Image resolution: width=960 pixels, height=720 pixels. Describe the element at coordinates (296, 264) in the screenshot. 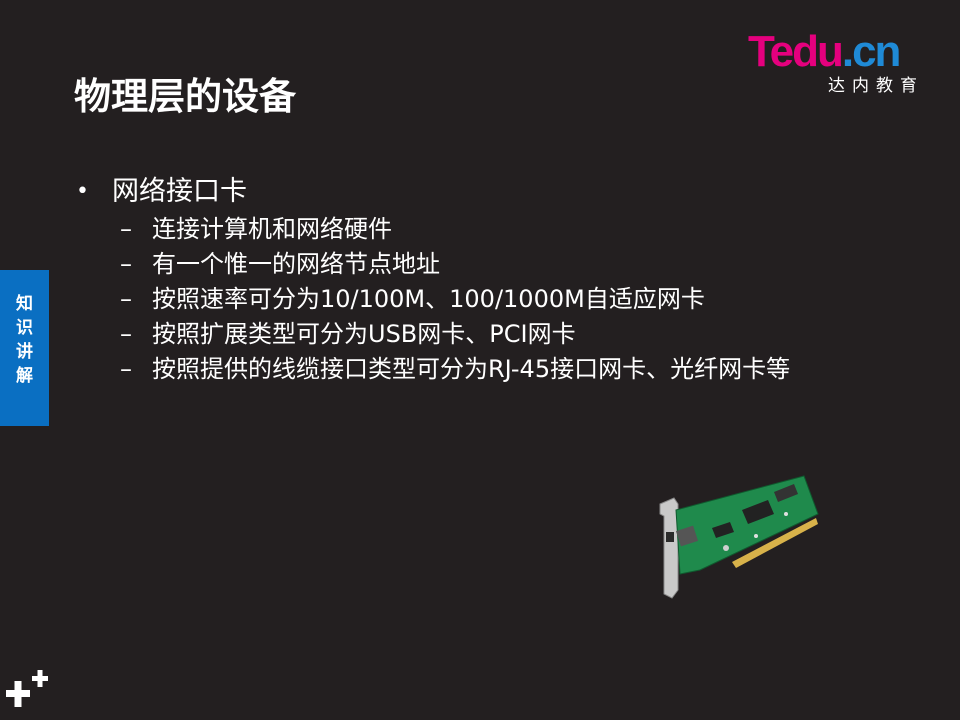

I see `sub-bullet-text: 有一个惟一的网络节点地址` at that location.